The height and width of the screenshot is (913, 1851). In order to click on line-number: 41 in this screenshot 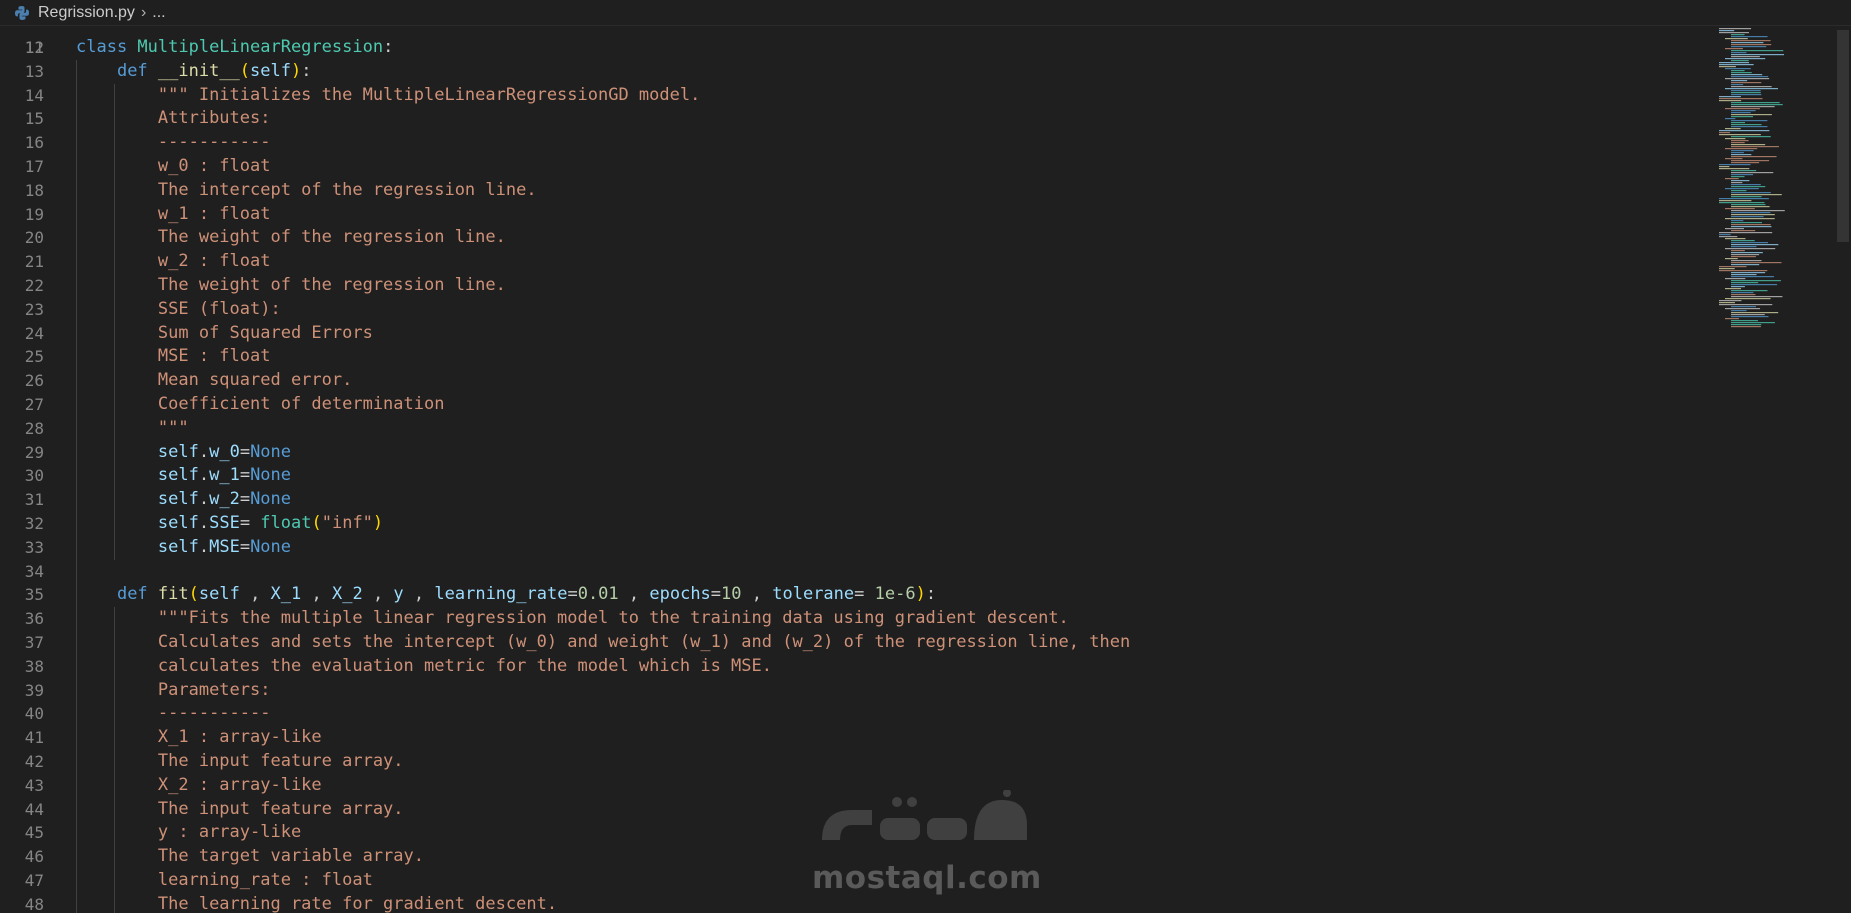, I will do `click(34, 738)`.